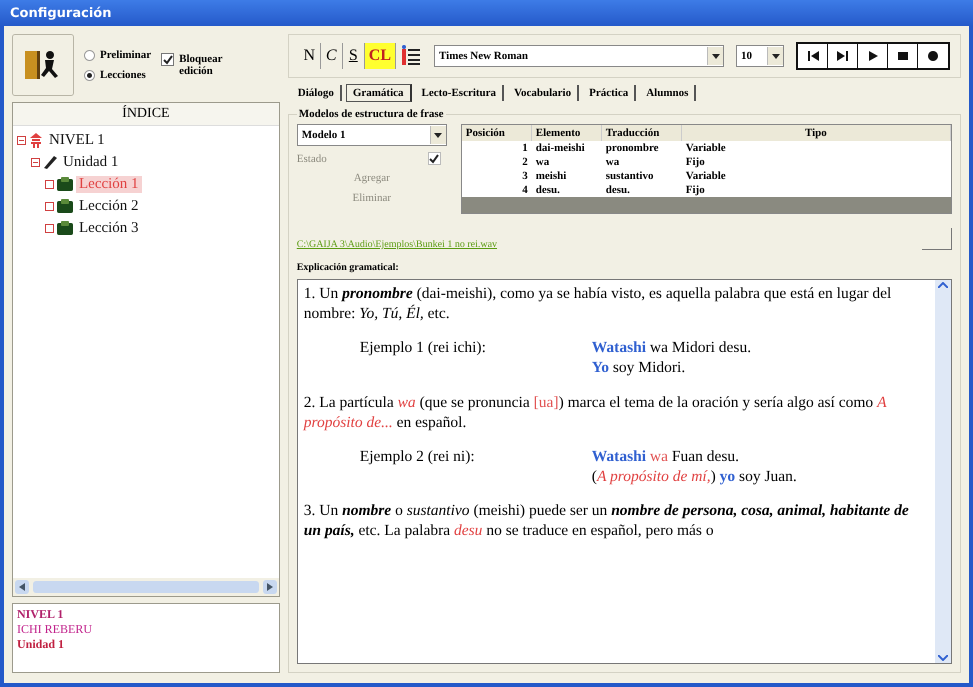  What do you see at coordinates (109, 206) in the screenshot?
I see `tree-item: Lección 2` at bounding box center [109, 206].